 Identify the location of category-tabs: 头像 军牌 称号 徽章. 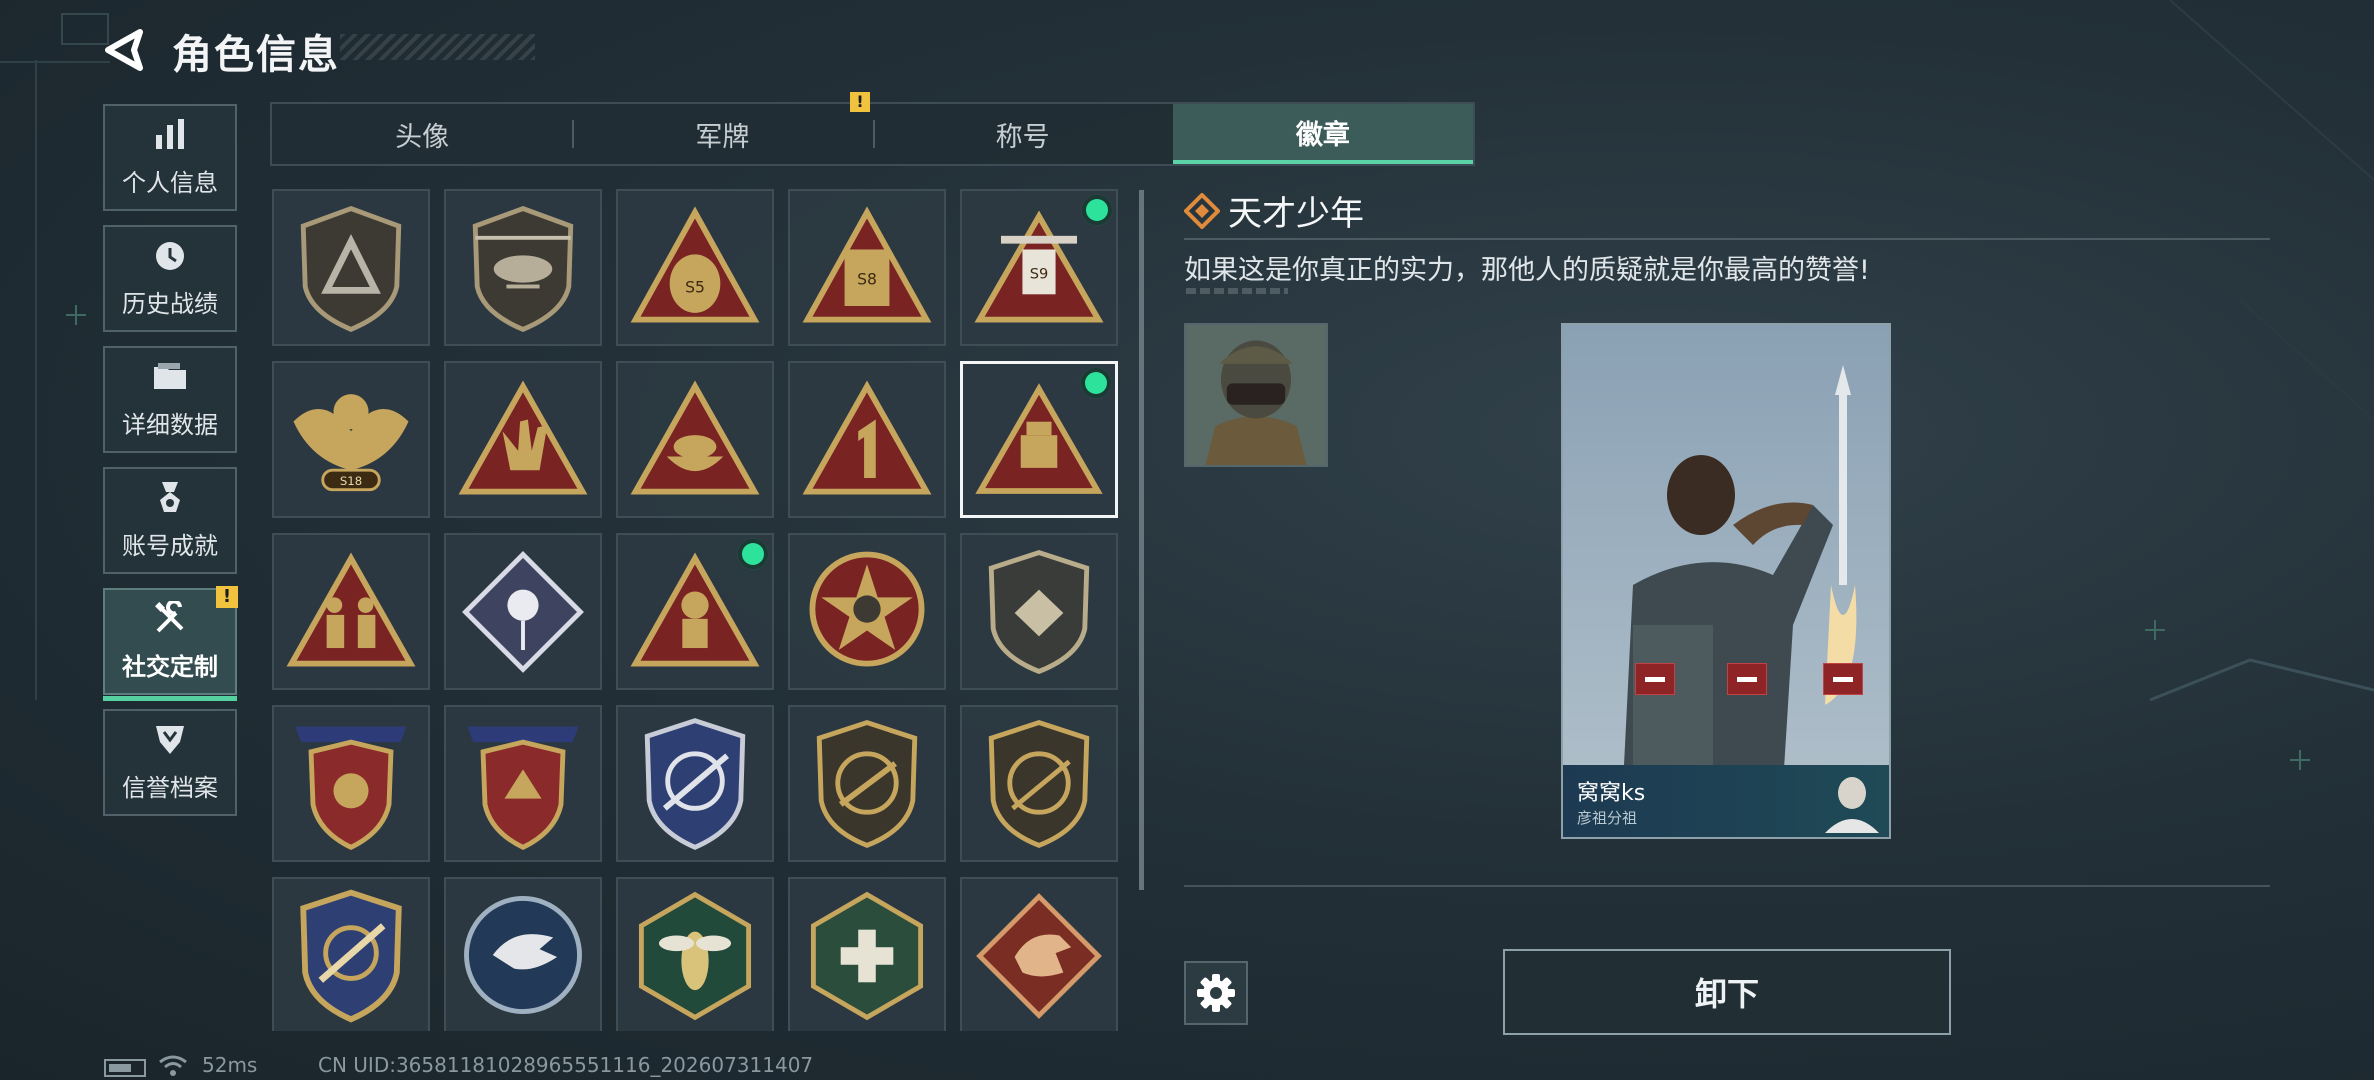
(872, 134).